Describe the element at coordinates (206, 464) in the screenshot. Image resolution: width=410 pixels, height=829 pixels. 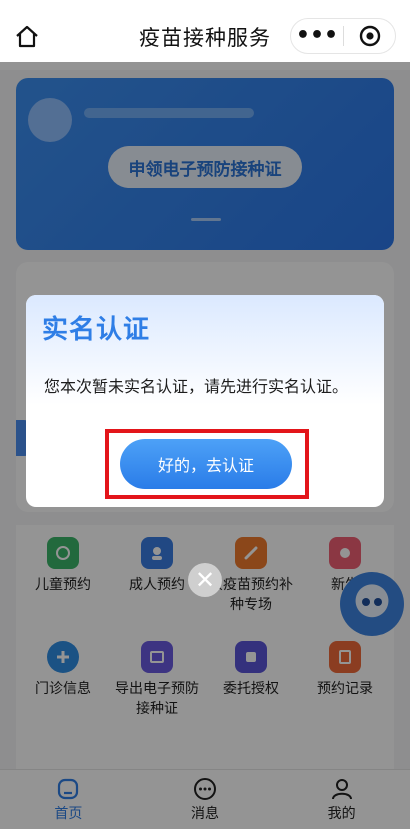
I see `go-verify-button: 好的，去认证` at that location.